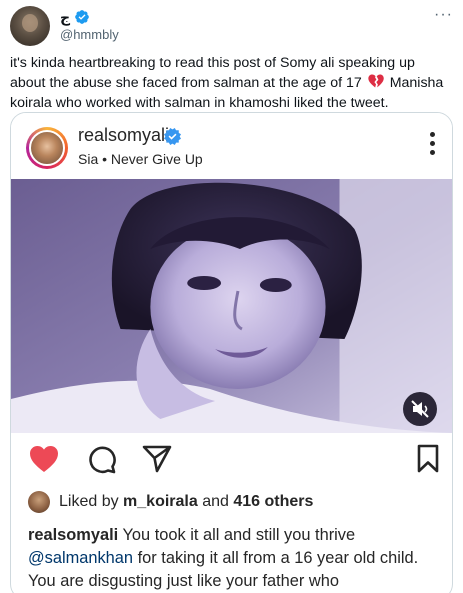 The image size is (463, 593). What do you see at coordinates (172, 136) in the screenshot?
I see `instagram-verified-icon` at bounding box center [172, 136].